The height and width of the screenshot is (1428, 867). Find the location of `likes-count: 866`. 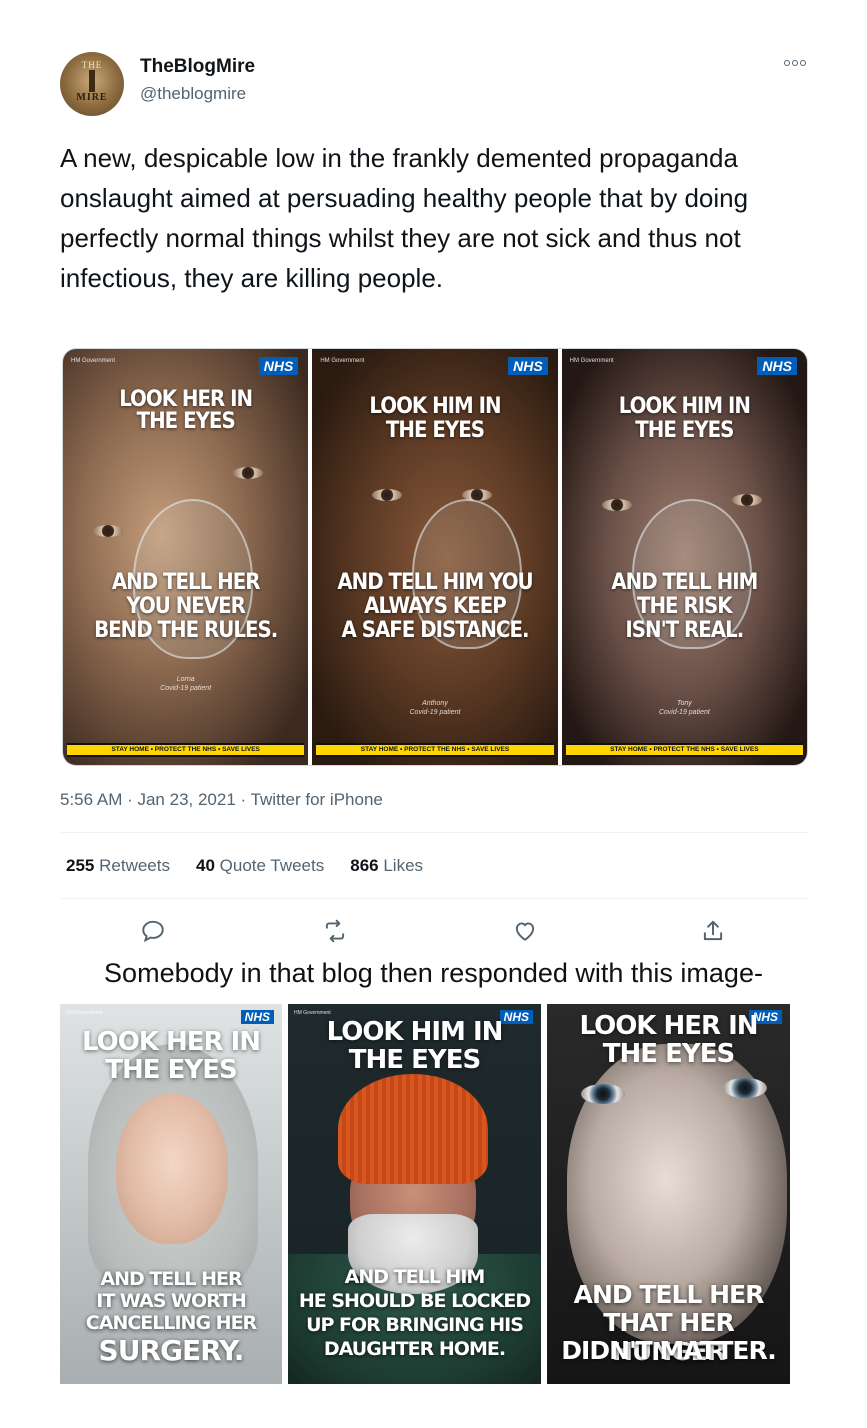

likes-count: 866 is located at coordinates (364, 865).